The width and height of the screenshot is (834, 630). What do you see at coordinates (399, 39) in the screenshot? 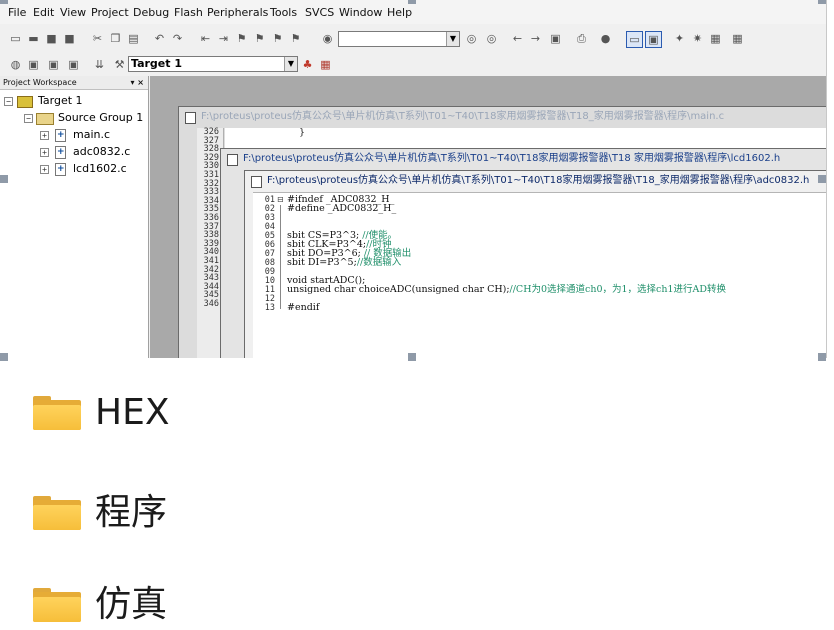
I see `search-combo: ▼` at bounding box center [399, 39].